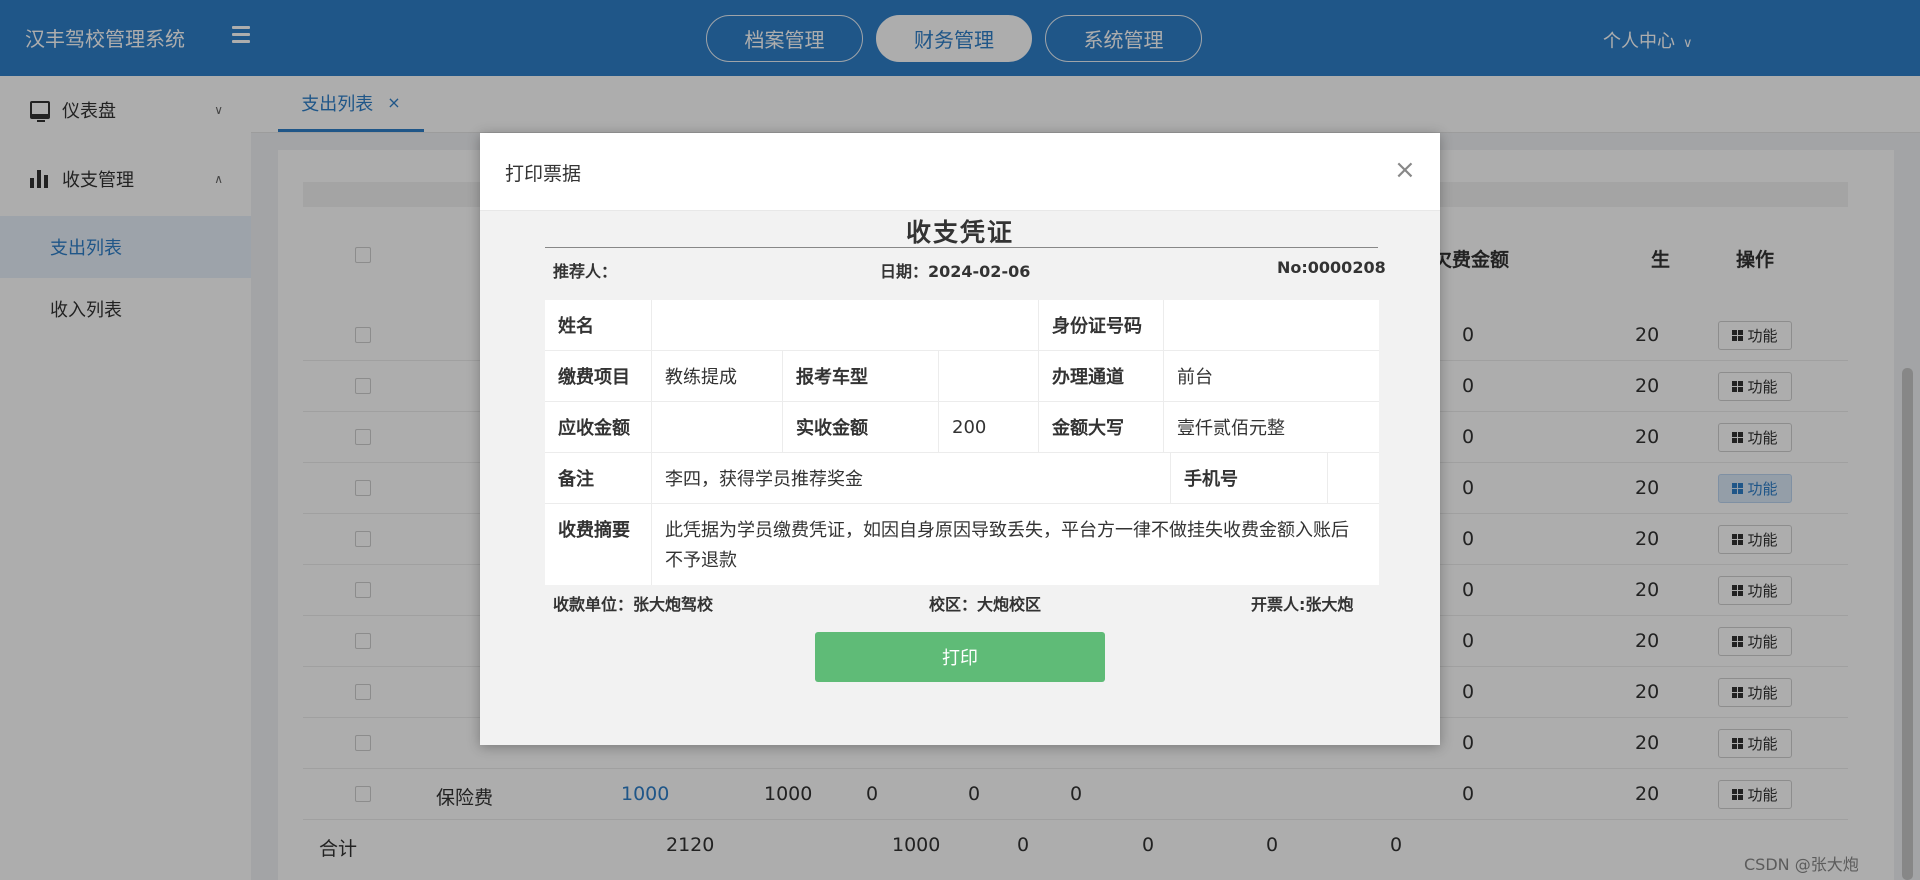 This screenshot has width=1920, height=880. I want to click on car-type-label: 报考车型, so click(861, 376).